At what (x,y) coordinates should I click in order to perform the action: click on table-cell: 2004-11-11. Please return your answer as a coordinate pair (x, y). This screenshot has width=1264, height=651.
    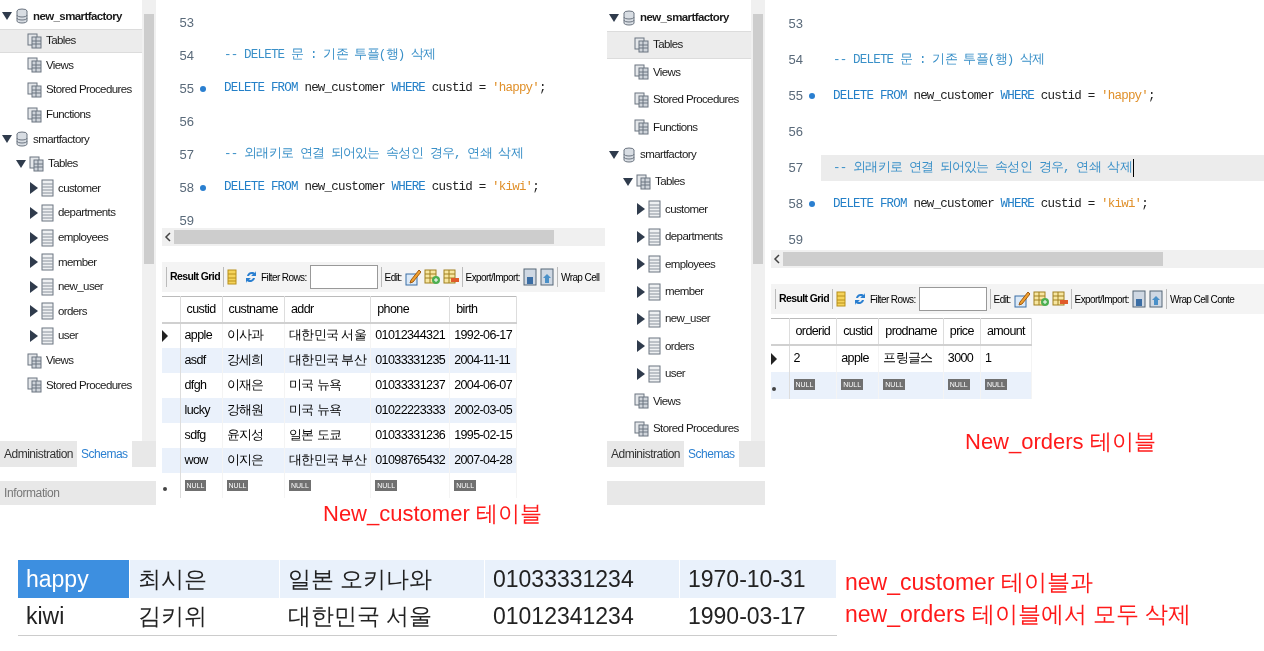
    Looking at the image, I should click on (483, 360).